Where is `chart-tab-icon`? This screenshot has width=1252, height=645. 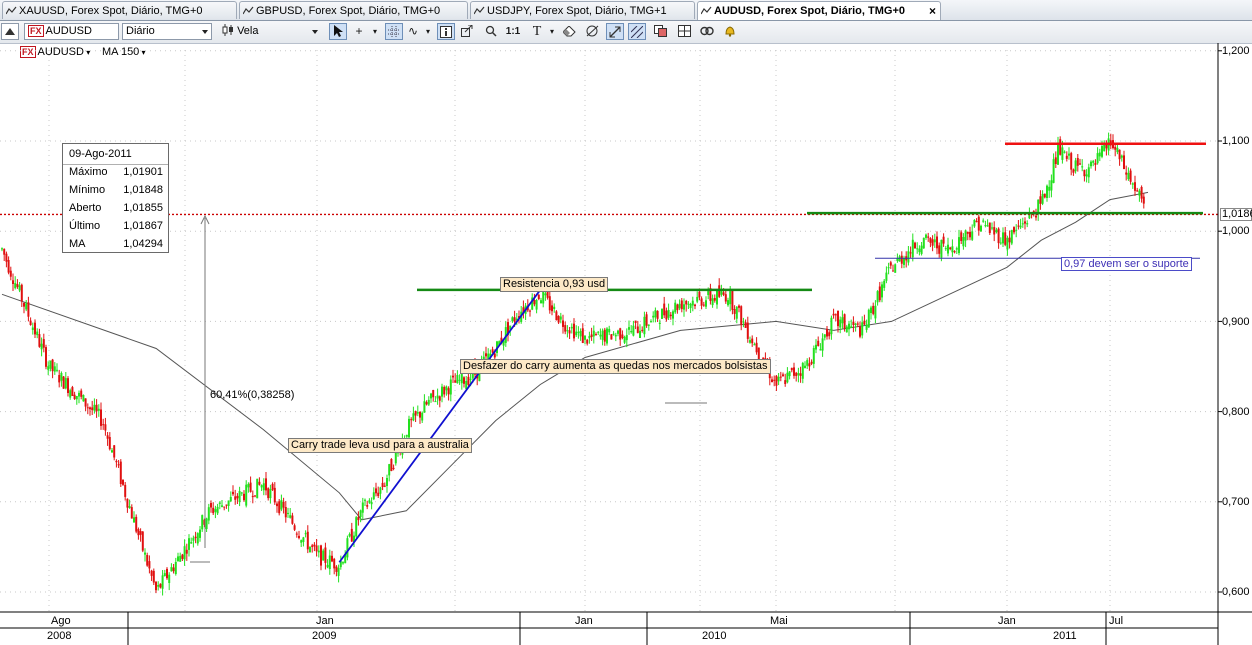 chart-tab-icon is located at coordinates (479, 10).